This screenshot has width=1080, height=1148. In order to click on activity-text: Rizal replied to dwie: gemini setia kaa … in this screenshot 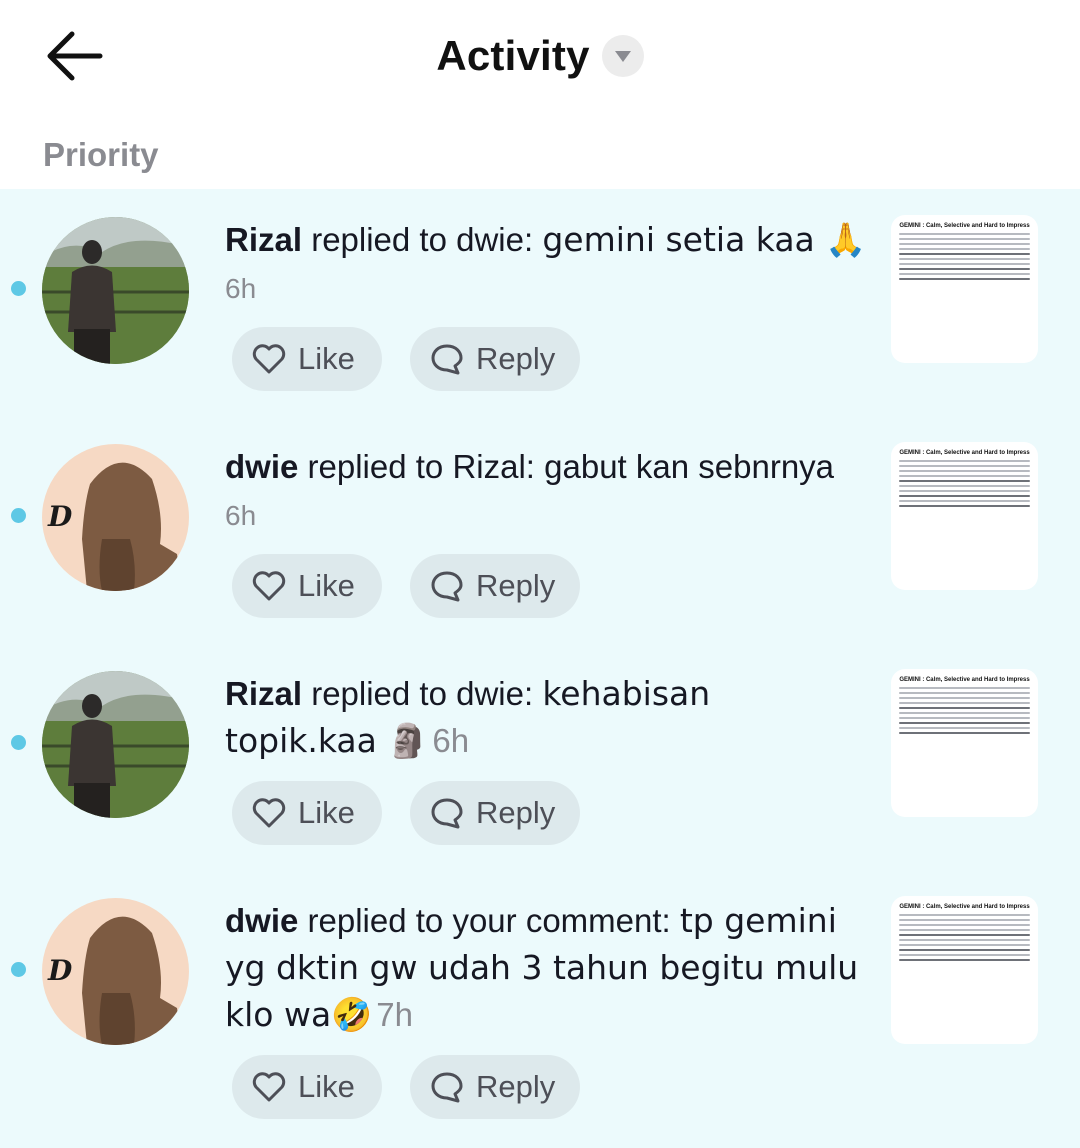, I will do `click(547, 239)`.